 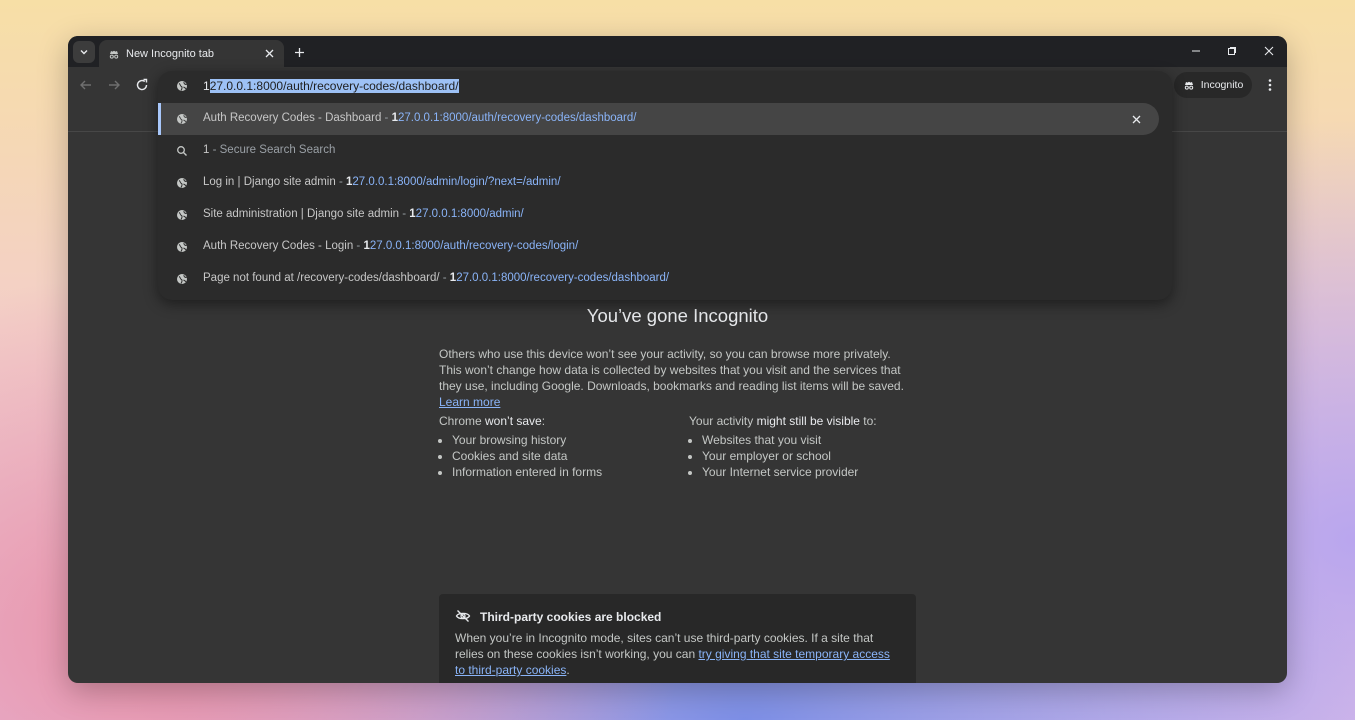 I want to click on close-window-button, so click(x=1269, y=51).